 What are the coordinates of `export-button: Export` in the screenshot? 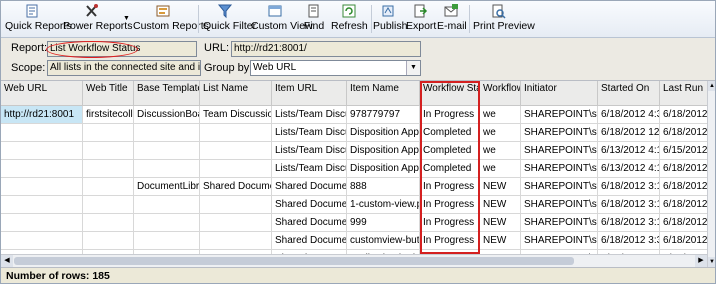 It's located at (421, 19).